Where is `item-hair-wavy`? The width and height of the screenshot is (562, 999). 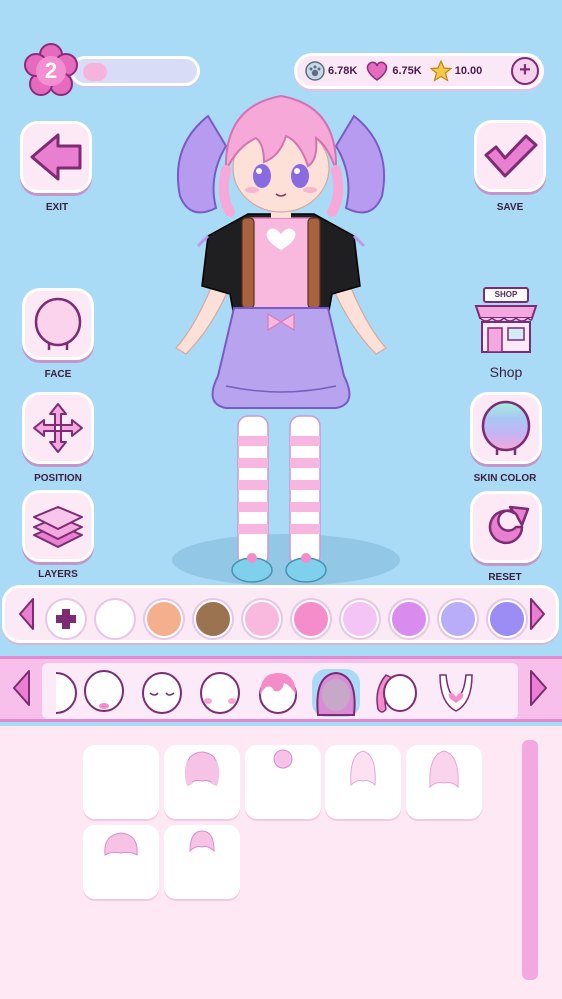
item-hair-wavy is located at coordinates (202, 782).